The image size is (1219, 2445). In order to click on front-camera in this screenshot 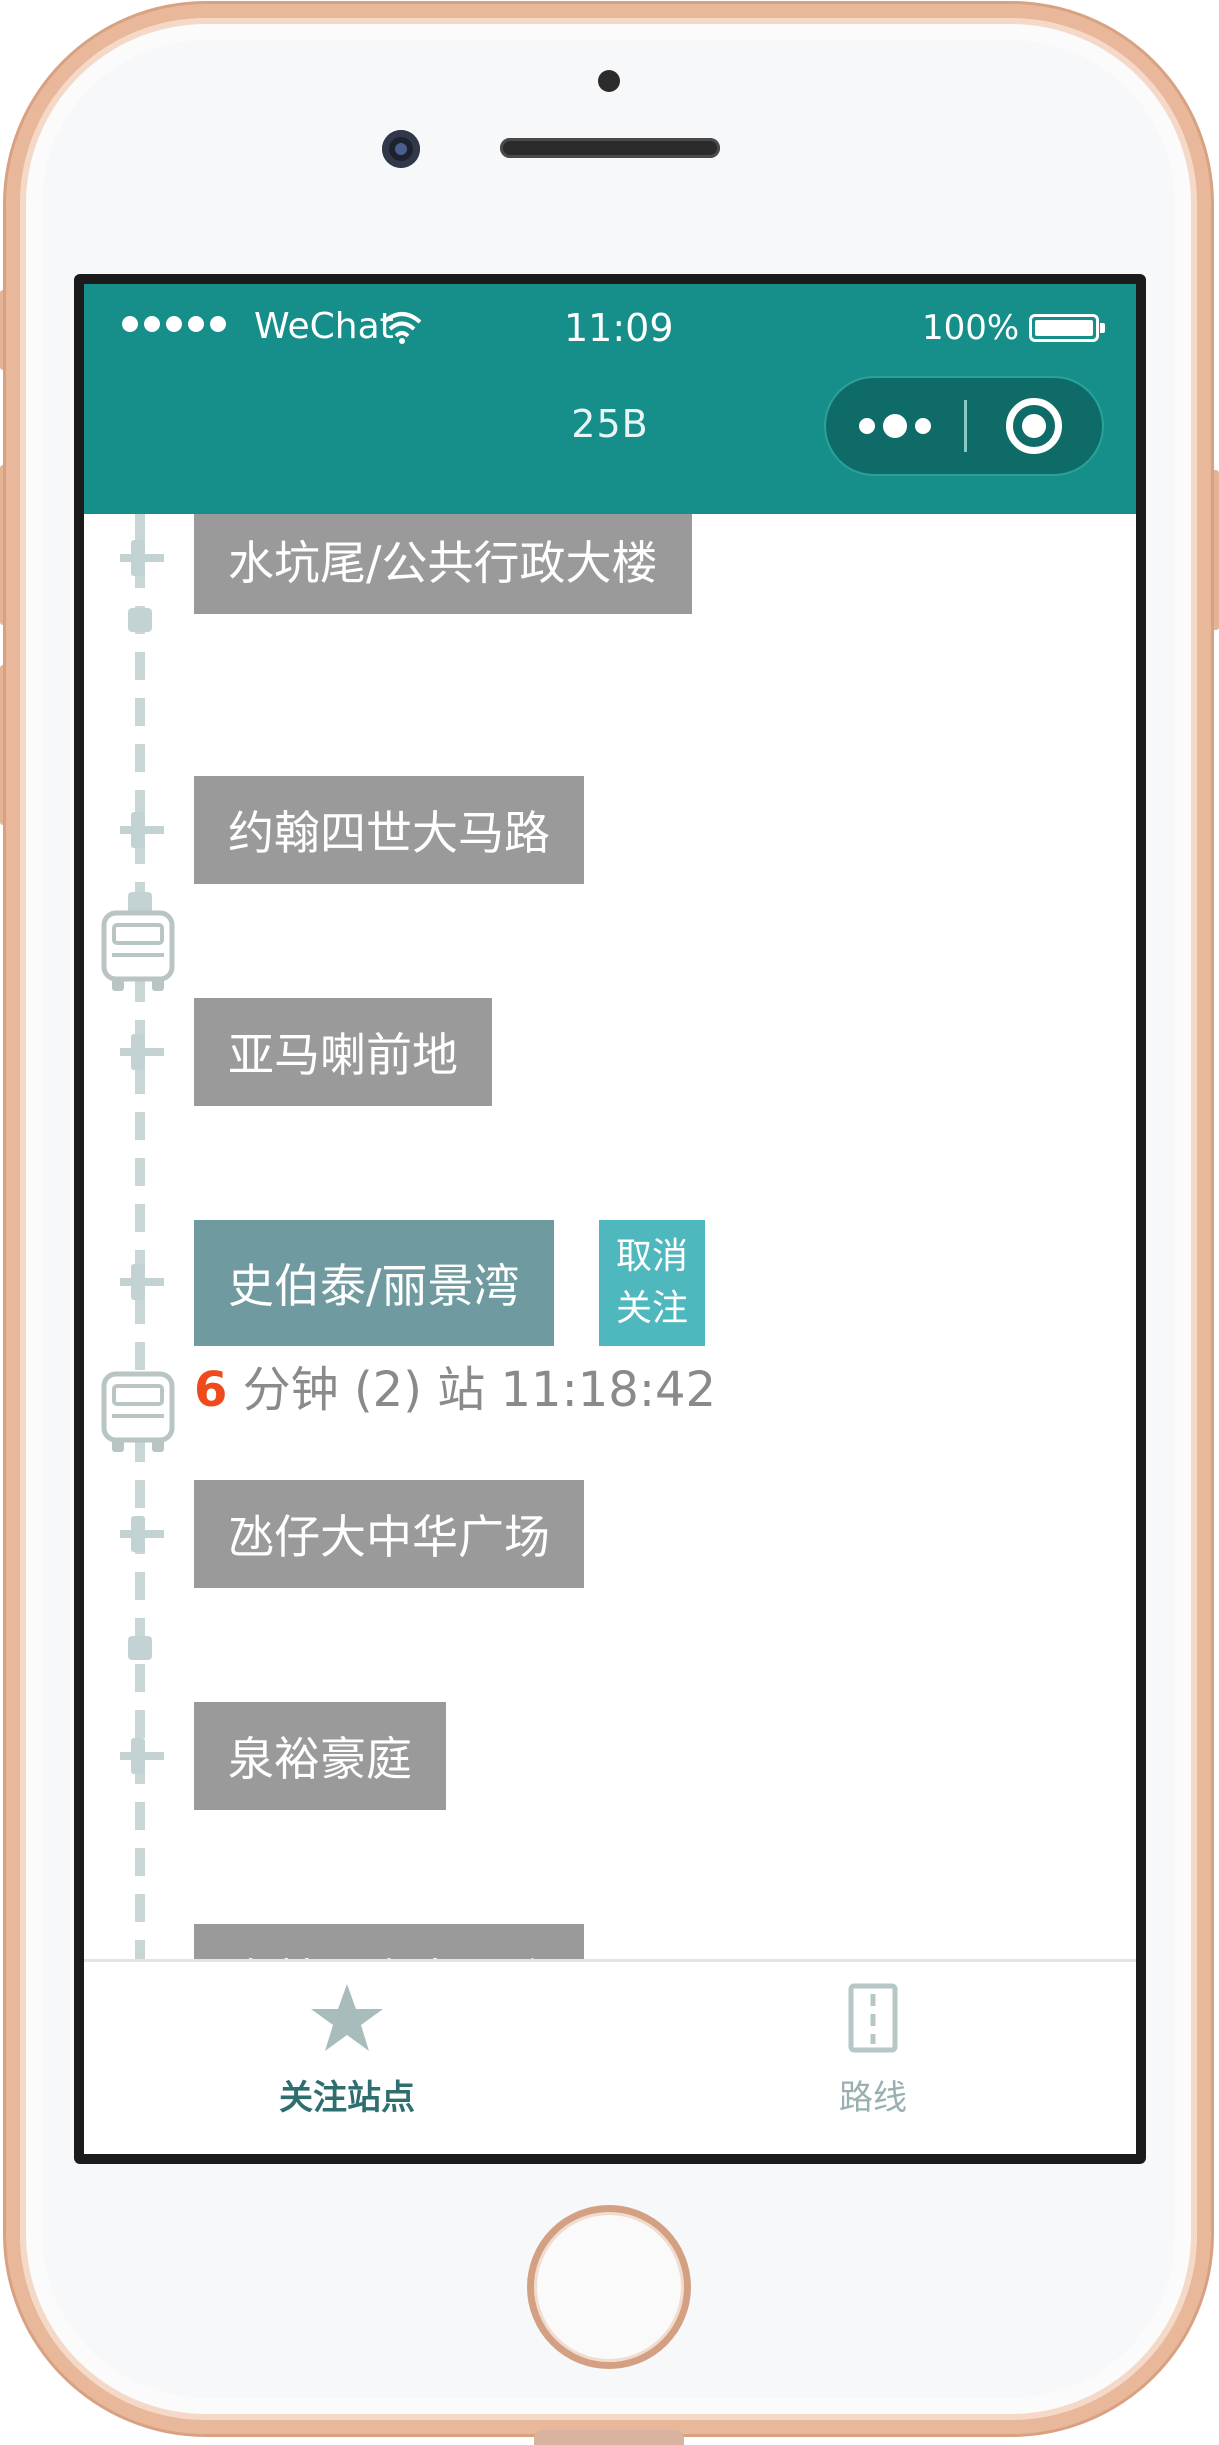, I will do `click(401, 149)`.